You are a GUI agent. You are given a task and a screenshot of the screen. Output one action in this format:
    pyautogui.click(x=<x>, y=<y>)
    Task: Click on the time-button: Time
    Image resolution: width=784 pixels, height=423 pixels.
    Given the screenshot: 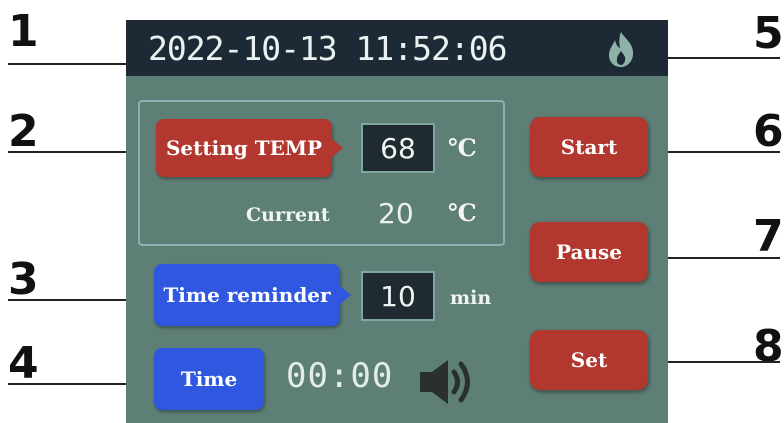 What is the action you would take?
    pyautogui.click(x=209, y=379)
    